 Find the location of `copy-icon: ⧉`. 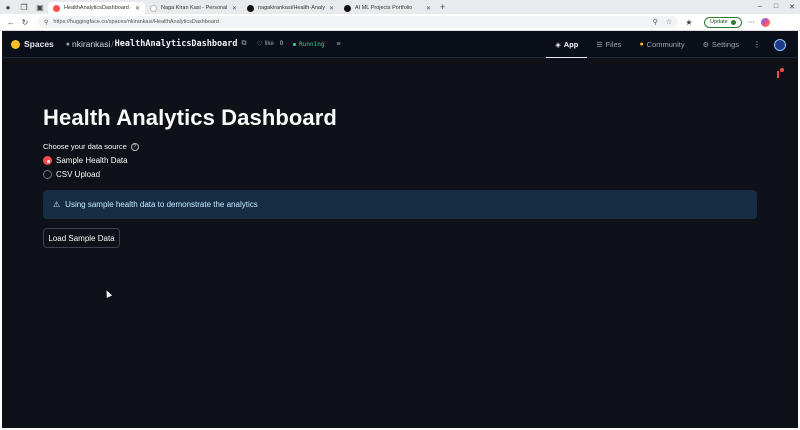

copy-icon: ⧉ is located at coordinates (244, 44).